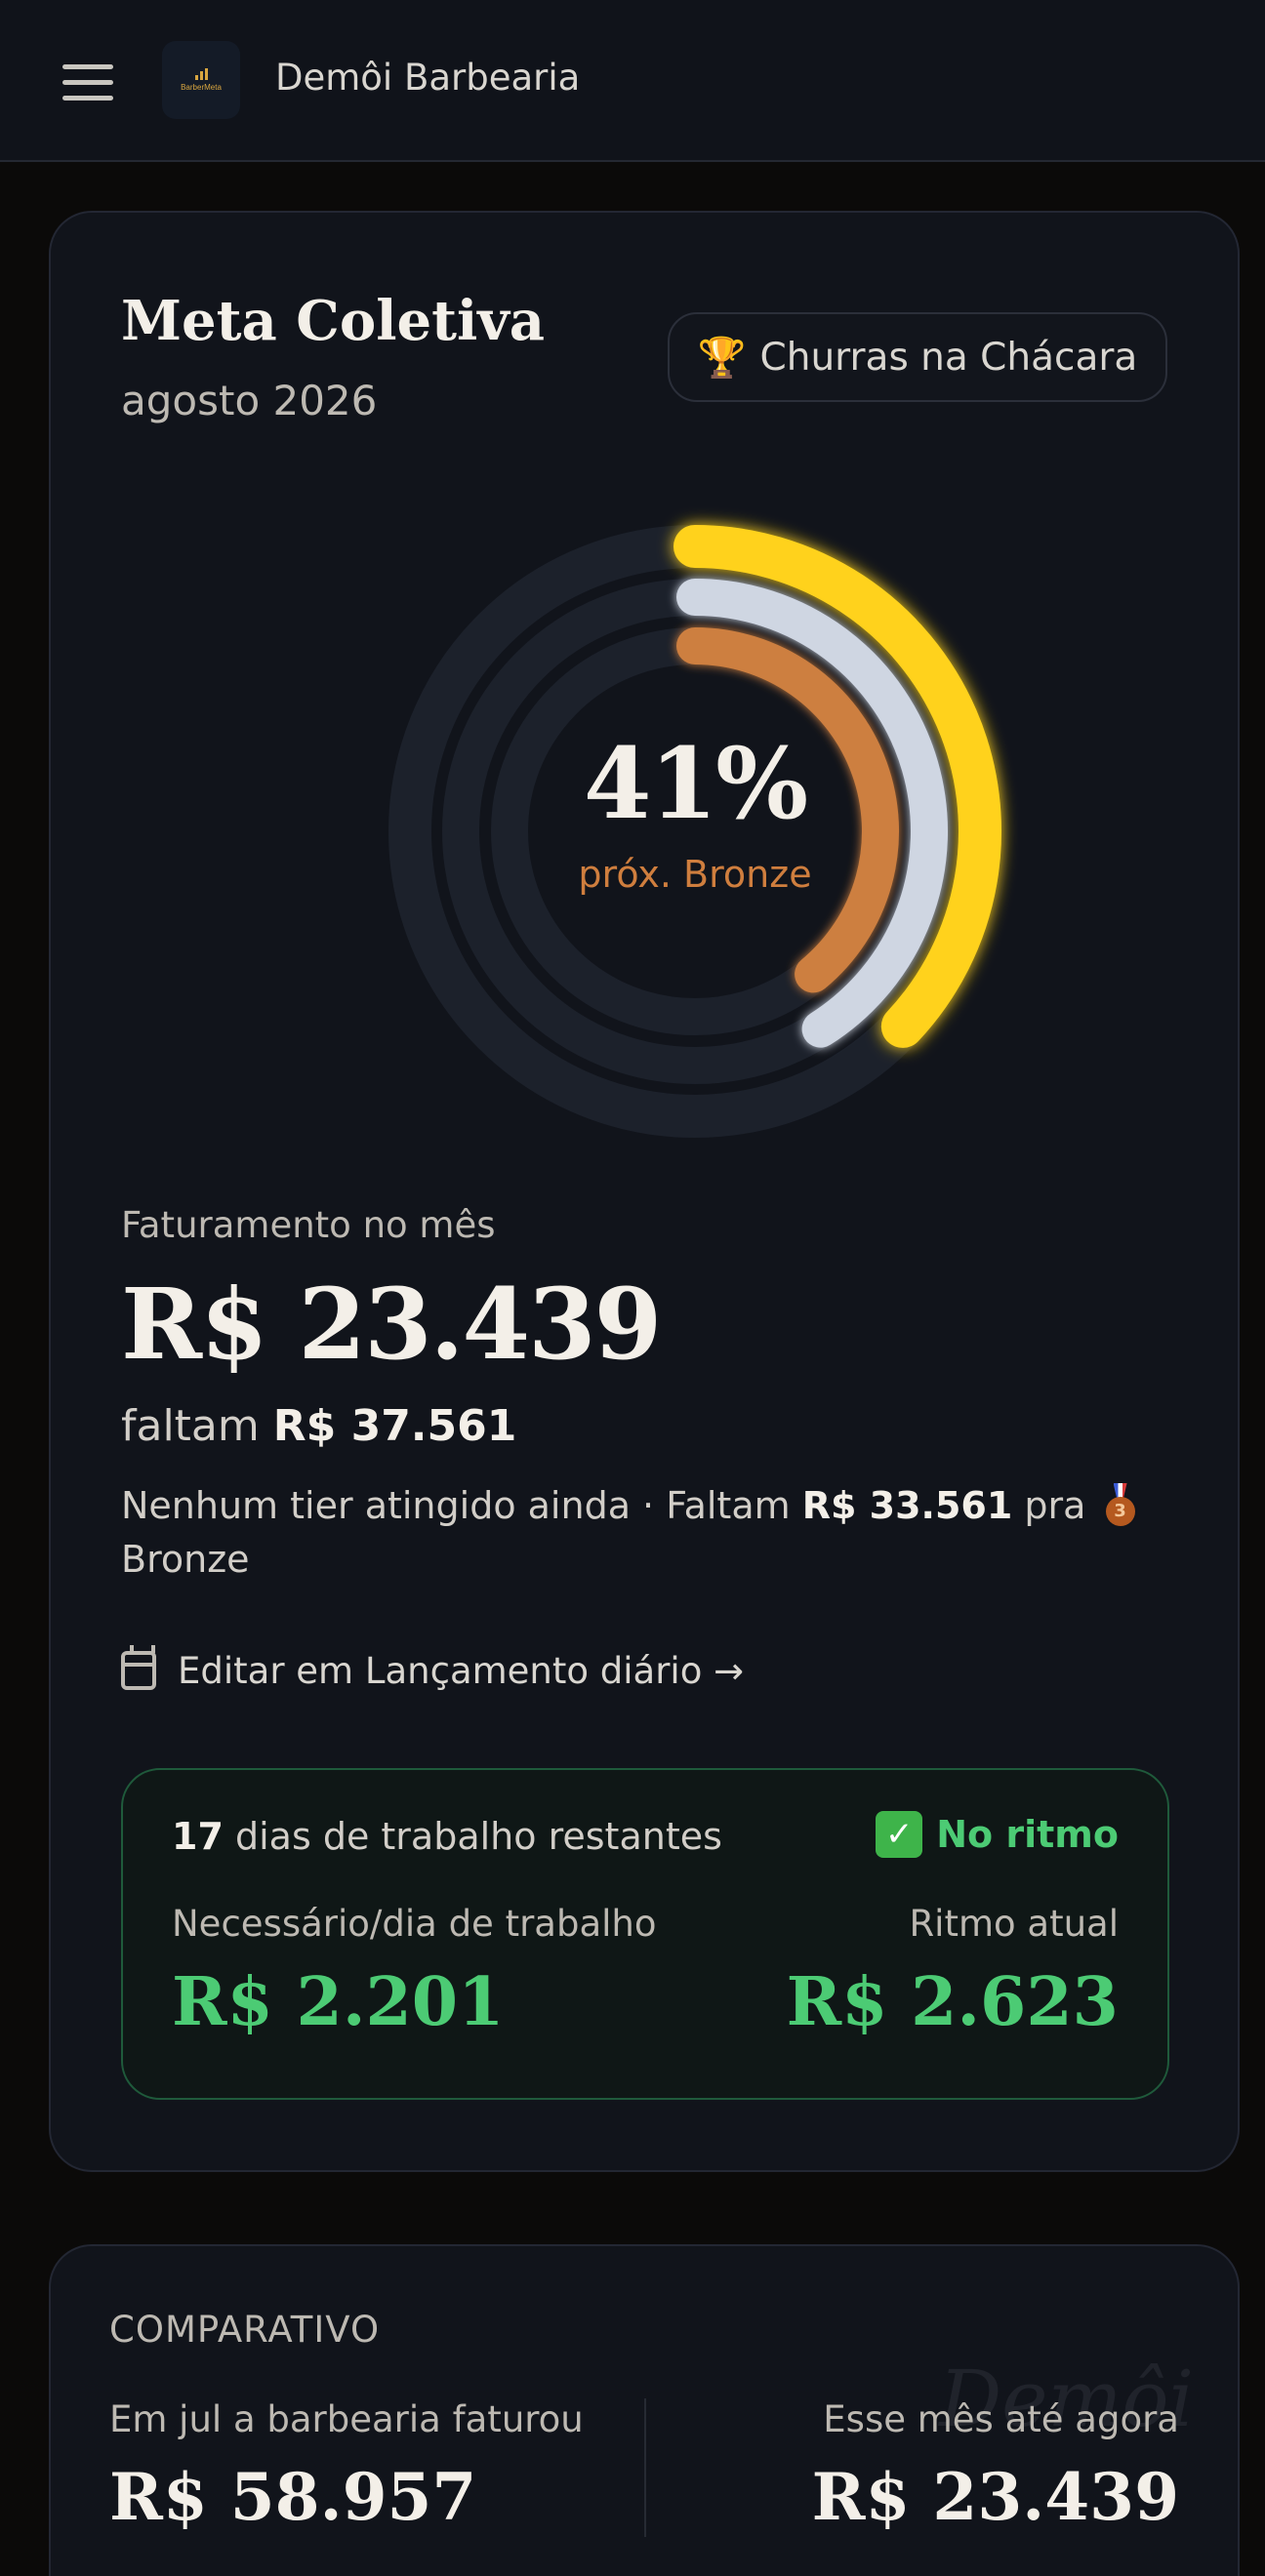  What do you see at coordinates (645, 2467) in the screenshot?
I see `comparison-divider` at bounding box center [645, 2467].